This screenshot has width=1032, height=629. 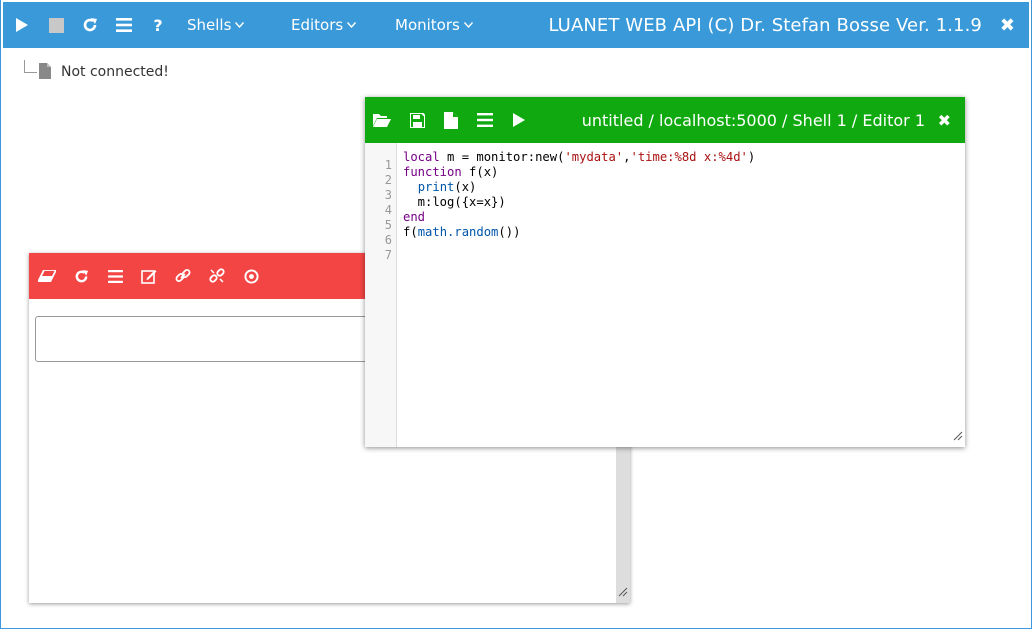 I want to click on line-number: 3, so click(x=388, y=195).